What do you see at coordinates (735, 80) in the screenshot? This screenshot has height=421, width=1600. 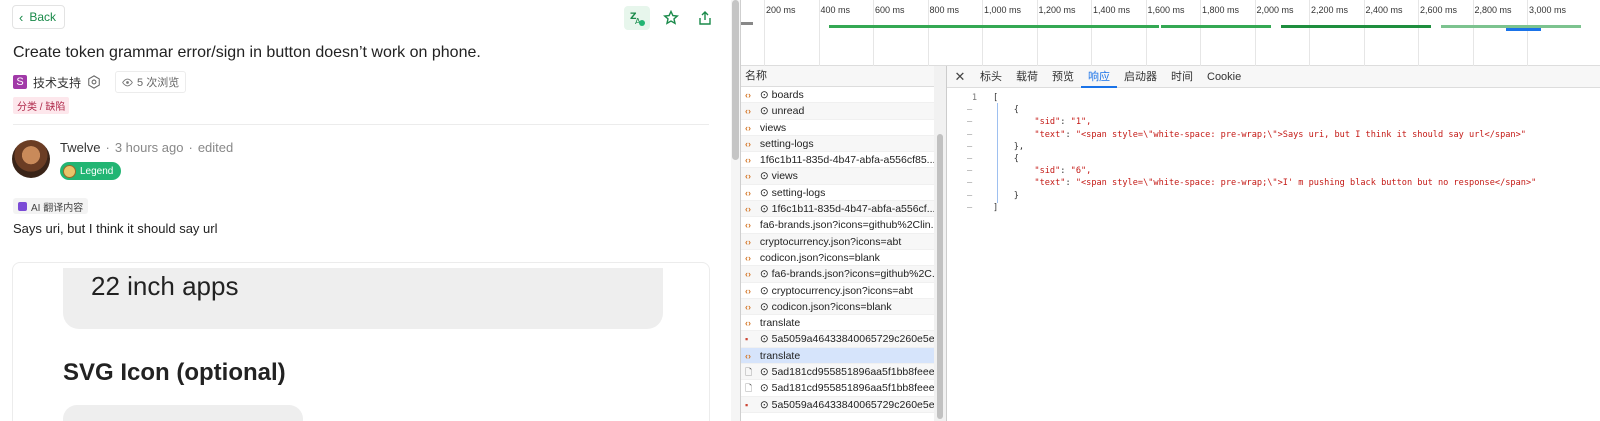 I see `page-scroll-thumb` at bounding box center [735, 80].